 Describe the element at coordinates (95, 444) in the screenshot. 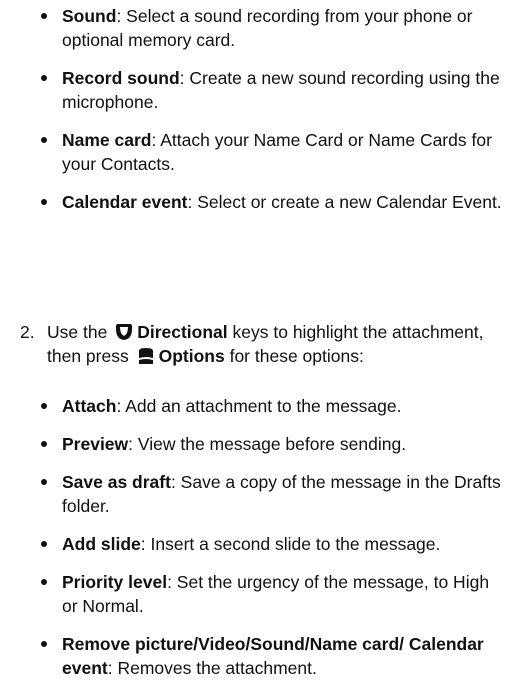

I see `item-term: Preview` at that location.